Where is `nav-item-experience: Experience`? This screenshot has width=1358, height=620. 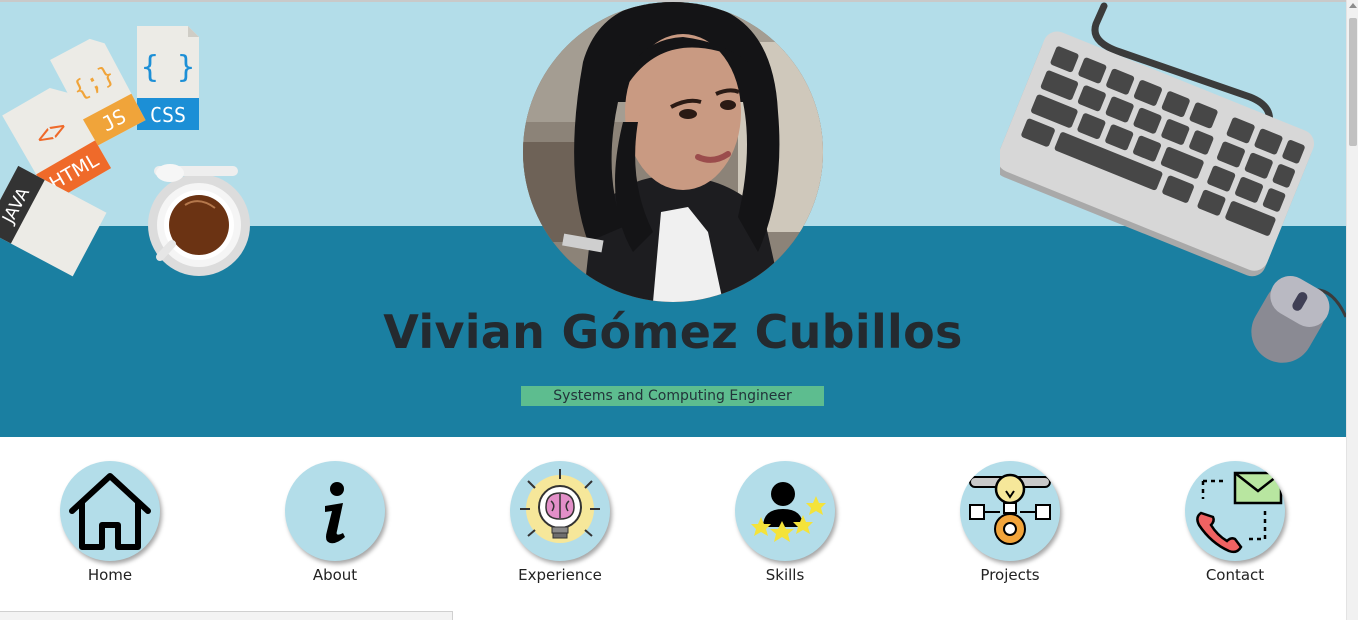 nav-item-experience: Experience is located at coordinates (560, 522).